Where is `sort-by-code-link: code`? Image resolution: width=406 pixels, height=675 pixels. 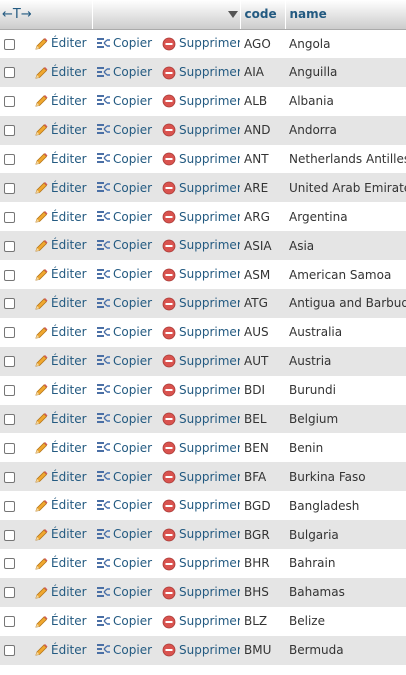
sort-by-code-link: code is located at coordinates (261, 14).